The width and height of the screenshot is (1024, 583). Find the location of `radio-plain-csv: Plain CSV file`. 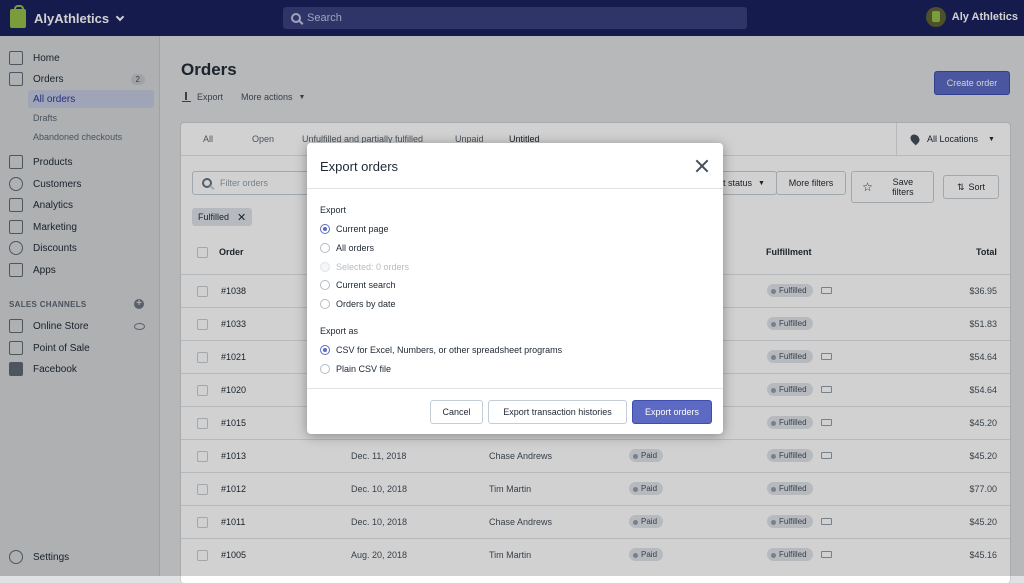

radio-plain-csv: Plain CSV file is located at coordinates (355, 369).